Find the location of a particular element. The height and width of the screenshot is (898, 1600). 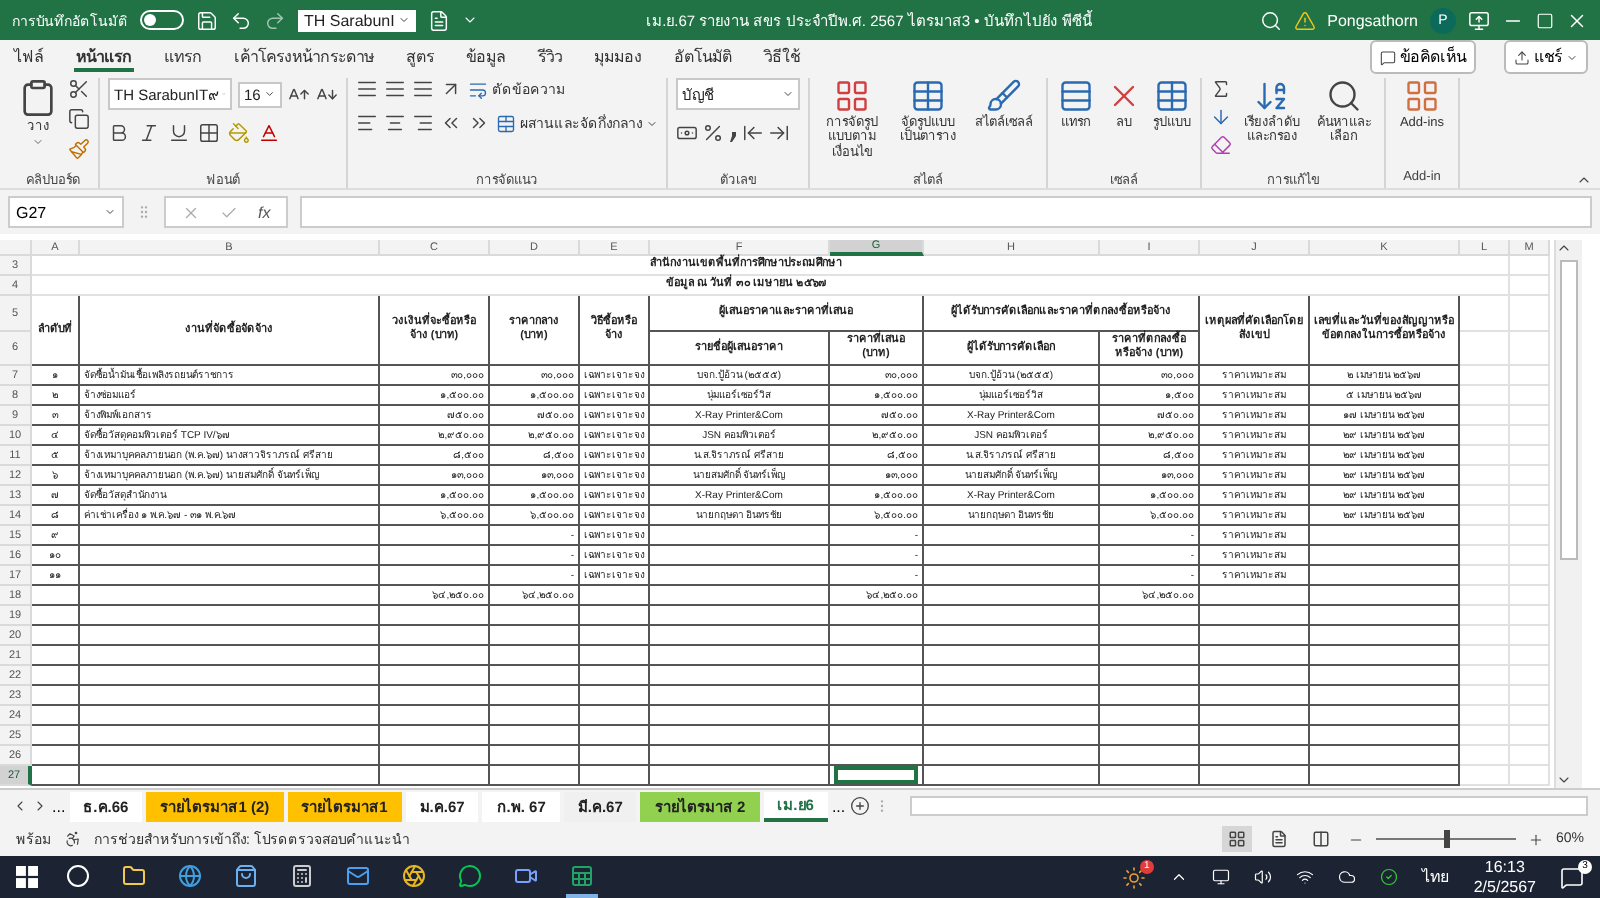

ribbon-tab: แทรก is located at coordinates (183, 57).